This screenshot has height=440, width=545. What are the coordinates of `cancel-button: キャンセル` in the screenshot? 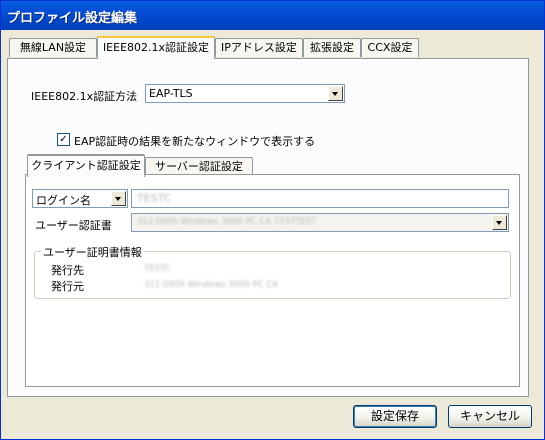 It's located at (490, 416).